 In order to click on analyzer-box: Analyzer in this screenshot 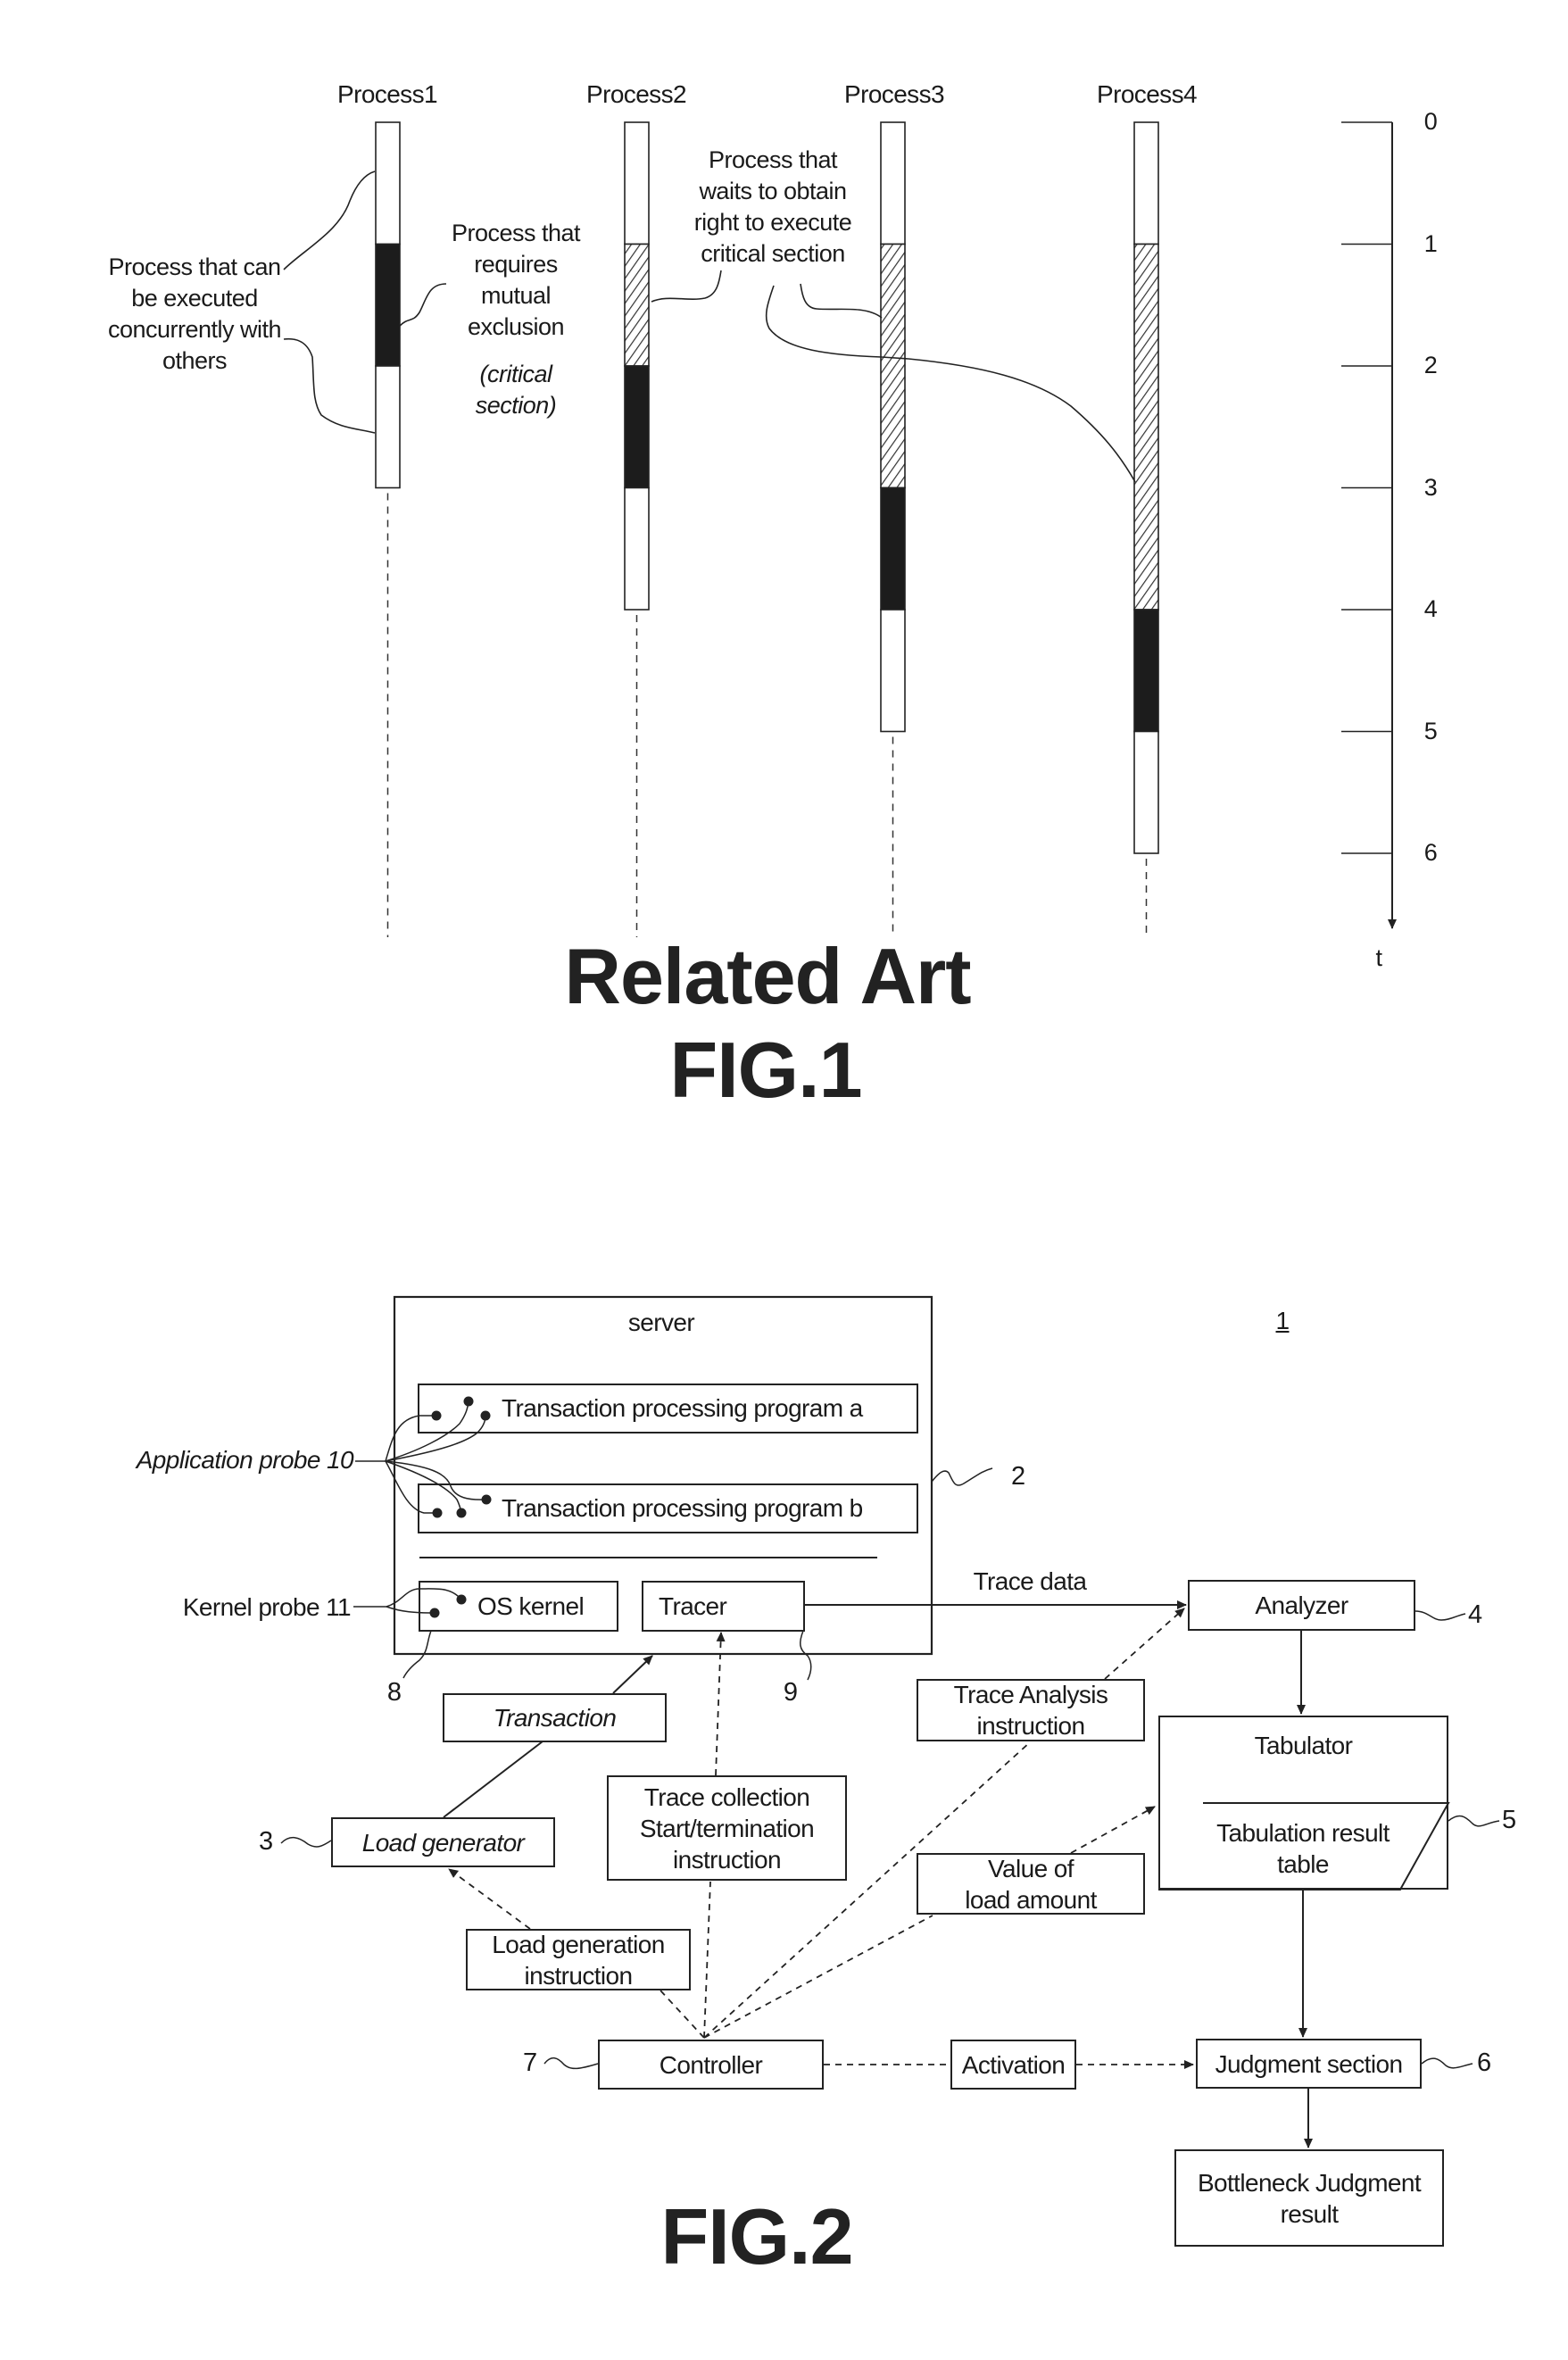, I will do `click(1301, 1605)`.